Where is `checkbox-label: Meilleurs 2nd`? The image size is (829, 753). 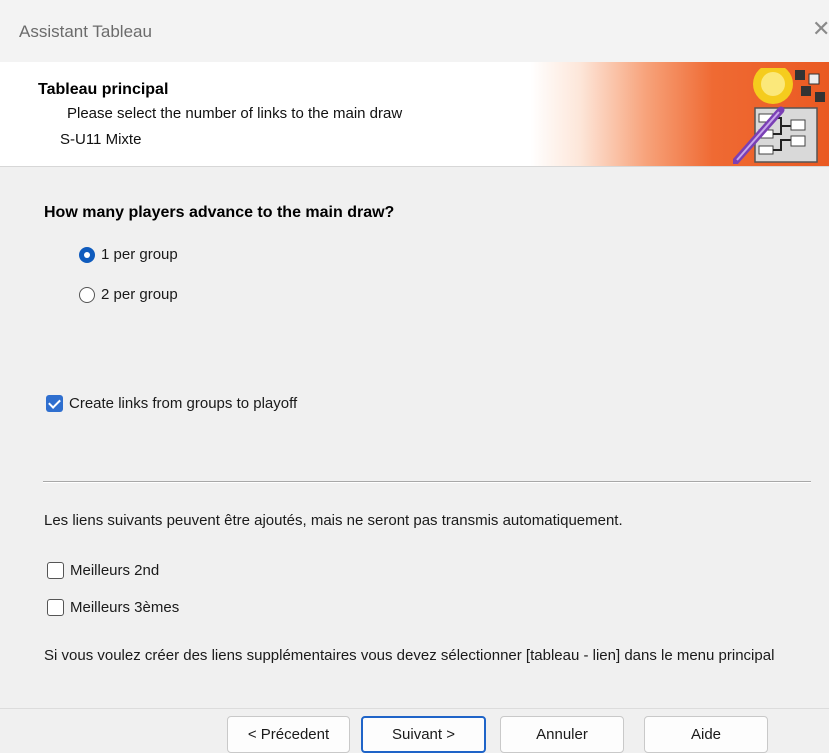 checkbox-label: Meilleurs 2nd is located at coordinates (115, 570).